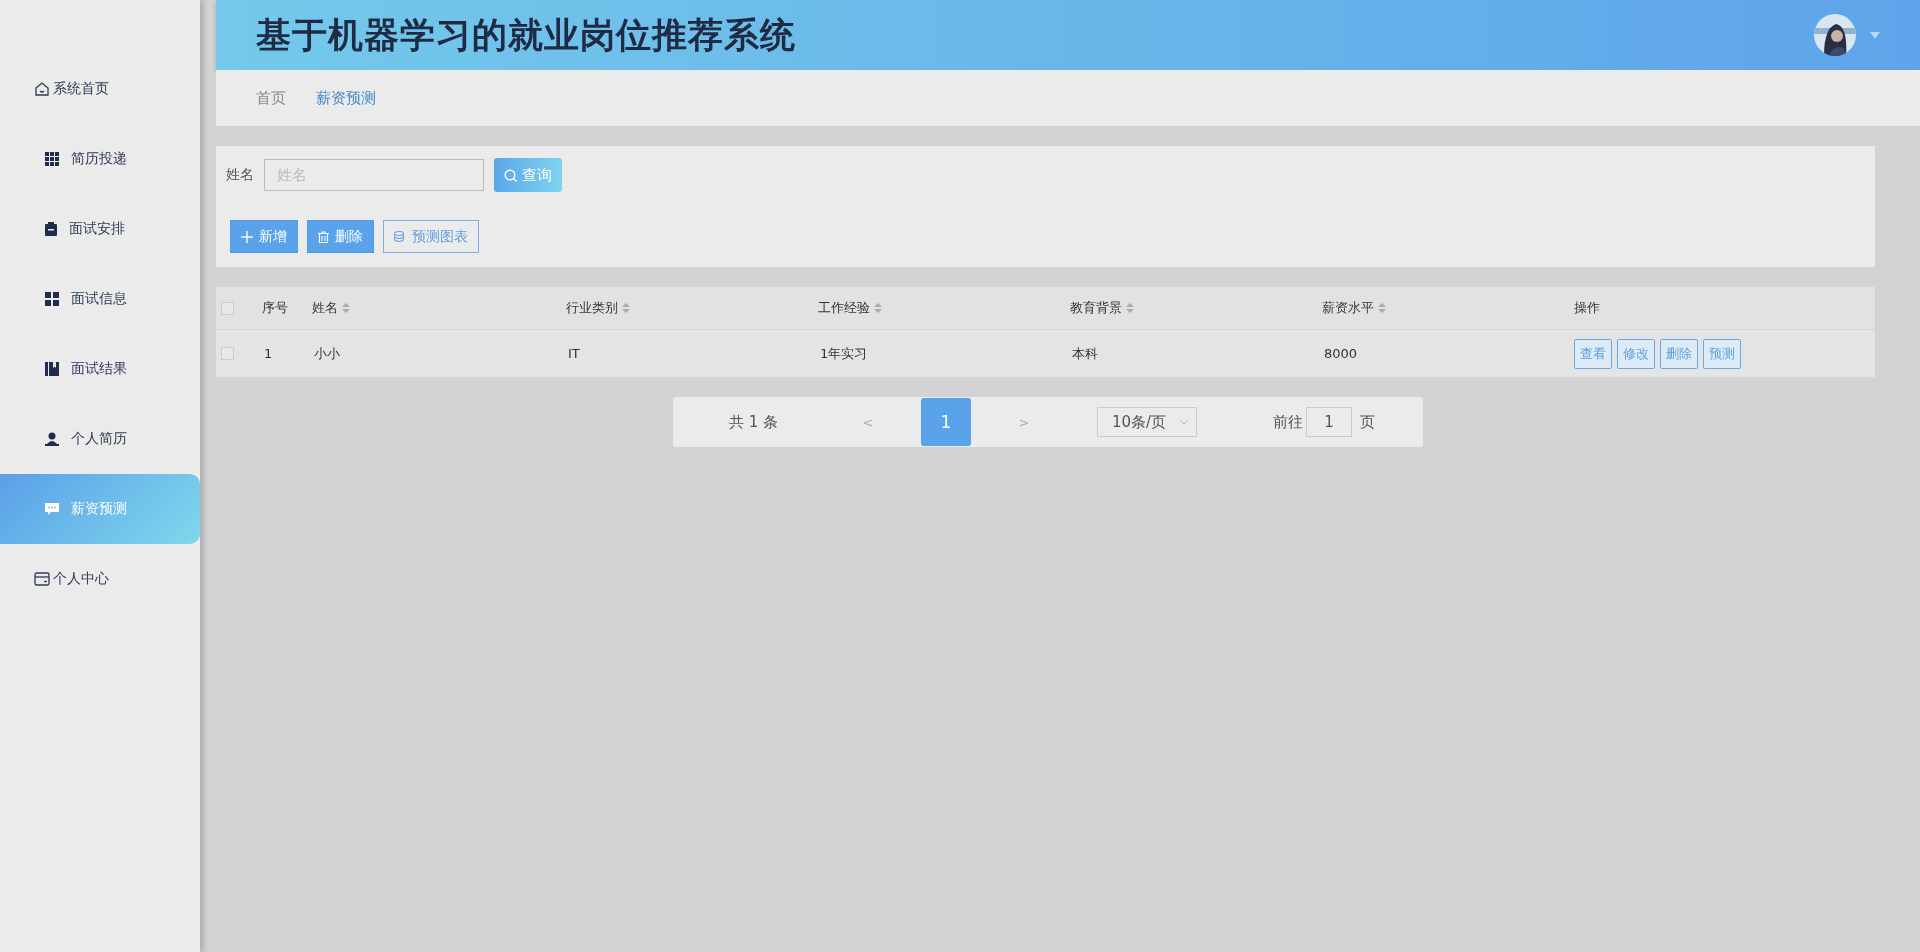 Image resolution: width=1920 pixels, height=952 pixels. I want to click on column-header: 姓名, so click(330, 308).